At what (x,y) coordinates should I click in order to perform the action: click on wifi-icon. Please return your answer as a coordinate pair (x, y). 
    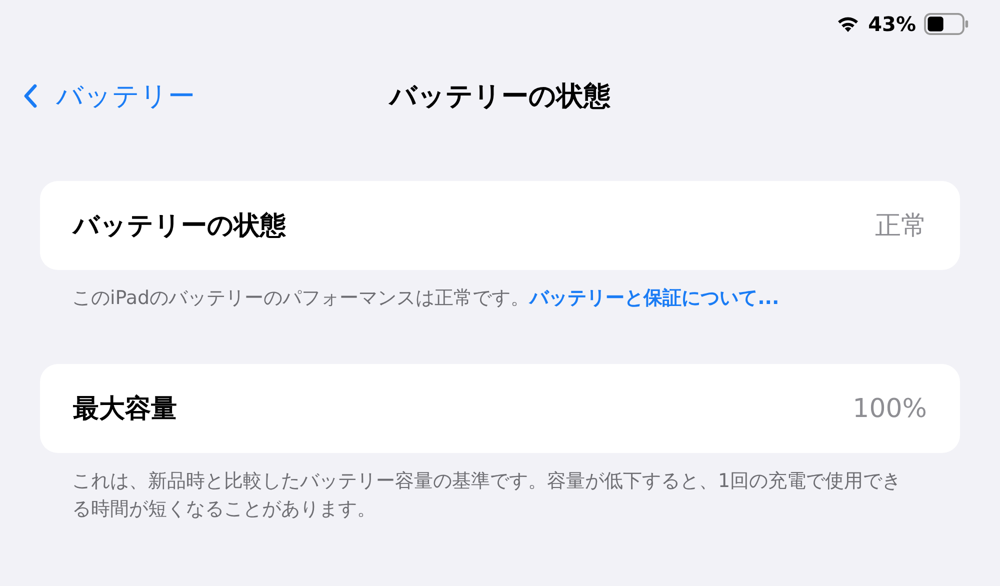
    Looking at the image, I should click on (848, 24).